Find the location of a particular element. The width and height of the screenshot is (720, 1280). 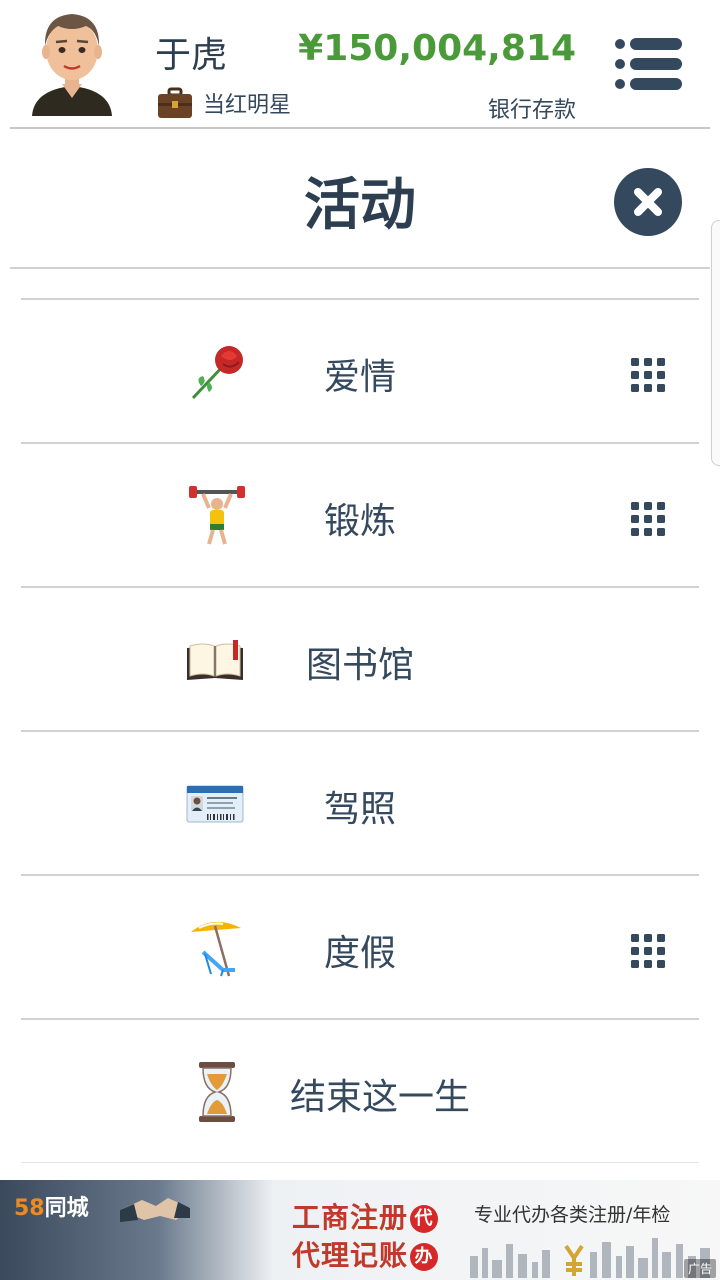

list-menu-icon is located at coordinates (648, 64).